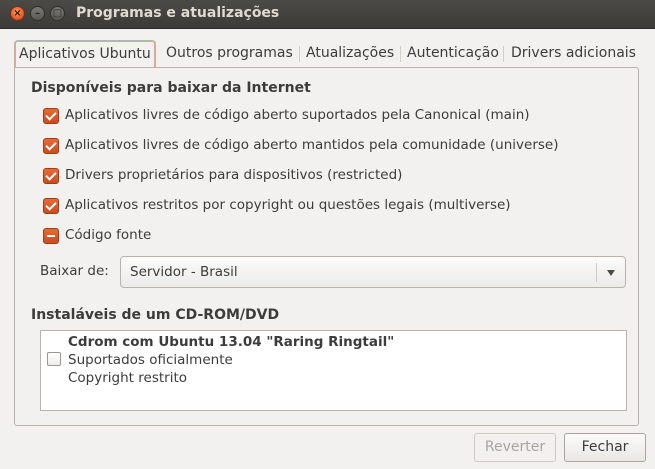 The image size is (655, 469). I want to click on maximize-window-button: □, so click(57, 13).